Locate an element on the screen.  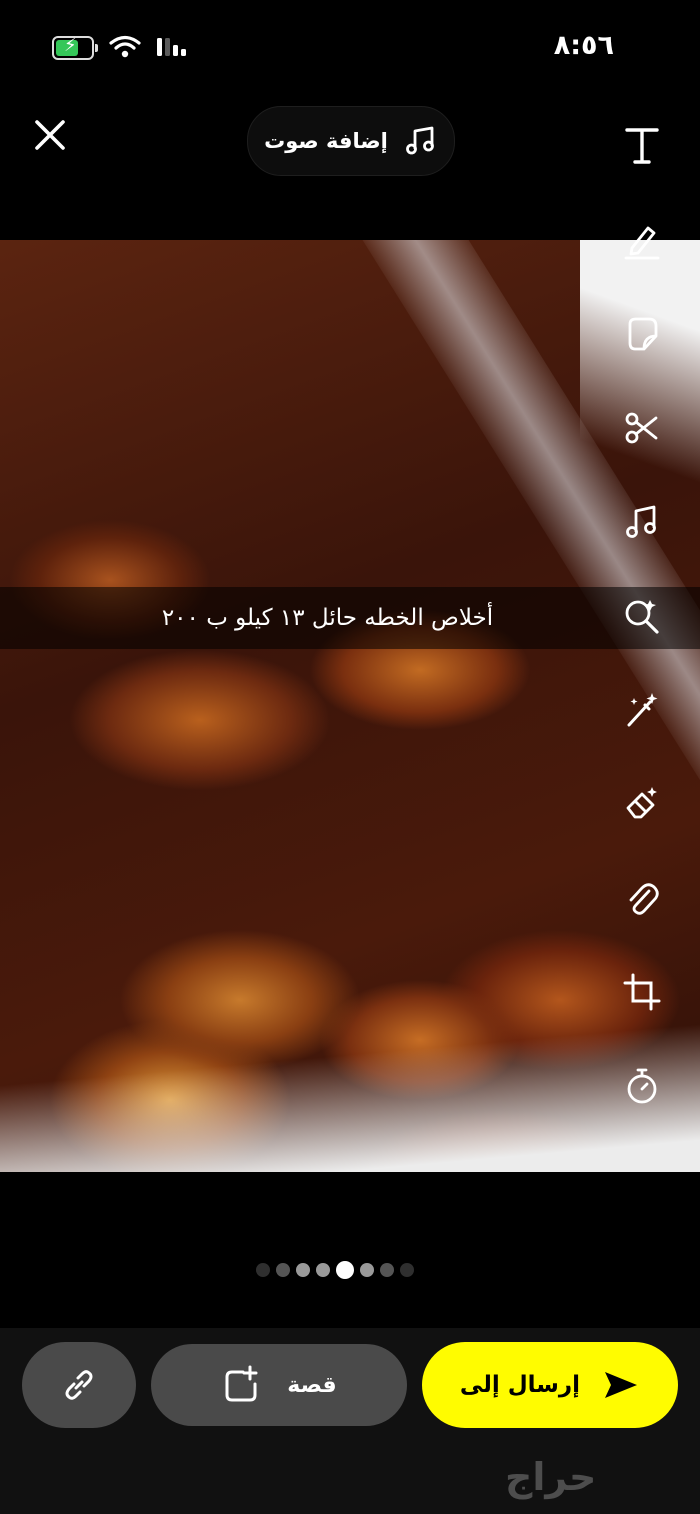
story-button: قصة is located at coordinates (279, 1385).